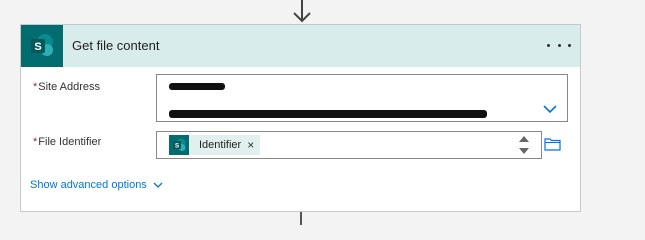 The width and height of the screenshot is (645, 240). Describe the element at coordinates (349, 145) in the screenshot. I see `file-identifier-field: S Identifier ×` at that location.